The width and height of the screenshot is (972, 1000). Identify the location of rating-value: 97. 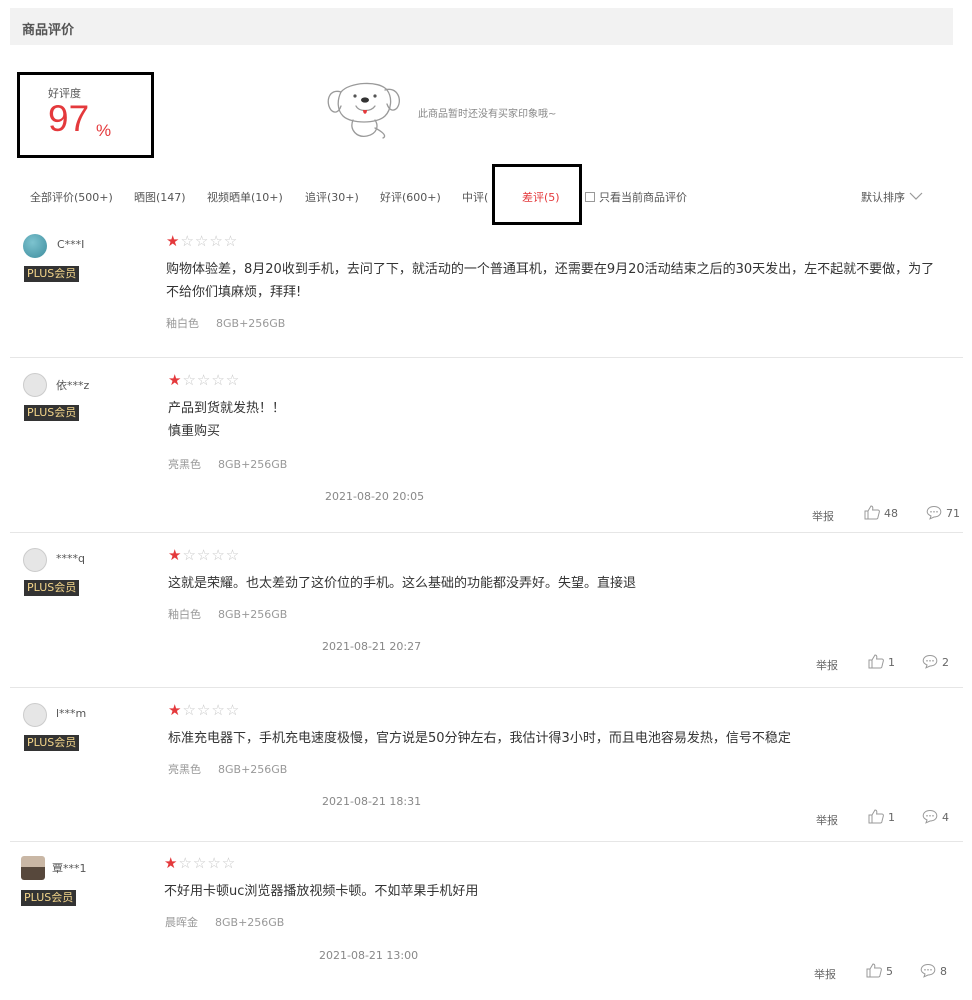
(69, 118).